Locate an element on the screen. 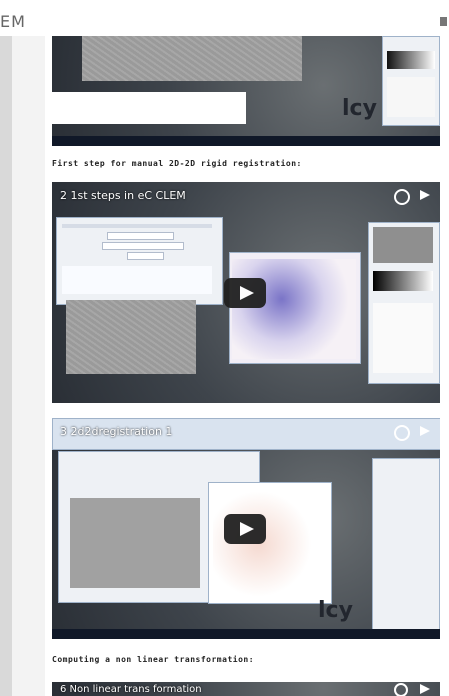 This screenshot has height=696, width=449. video-2-side-panel is located at coordinates (406, 546).